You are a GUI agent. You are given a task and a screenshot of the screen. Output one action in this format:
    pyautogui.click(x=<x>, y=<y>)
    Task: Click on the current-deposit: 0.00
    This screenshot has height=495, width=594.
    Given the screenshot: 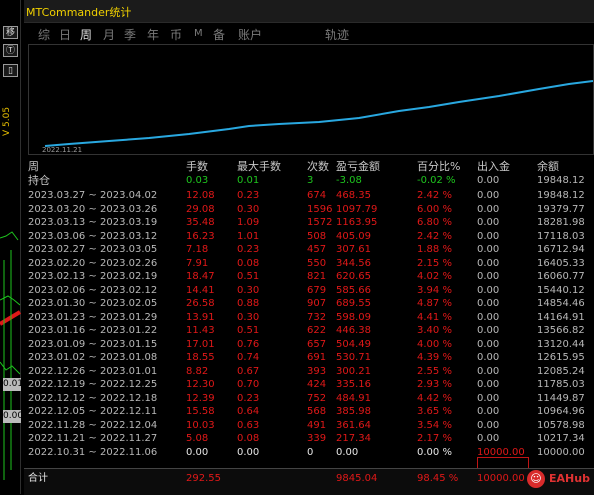 What is the action you would take?
    pyautogui.click(x=488, y=180)
    